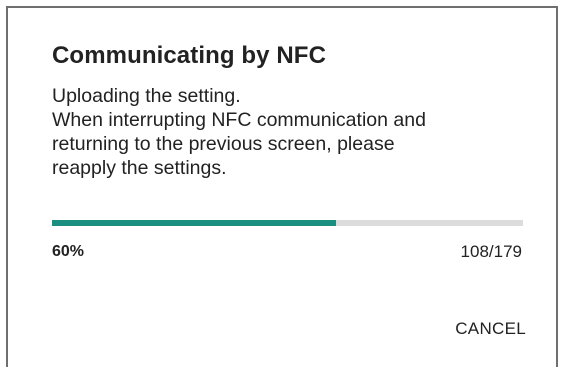  Describe the element at coordinates (490, 329) in the screenshot. I see `cancel-button: CANCEL` at that location.